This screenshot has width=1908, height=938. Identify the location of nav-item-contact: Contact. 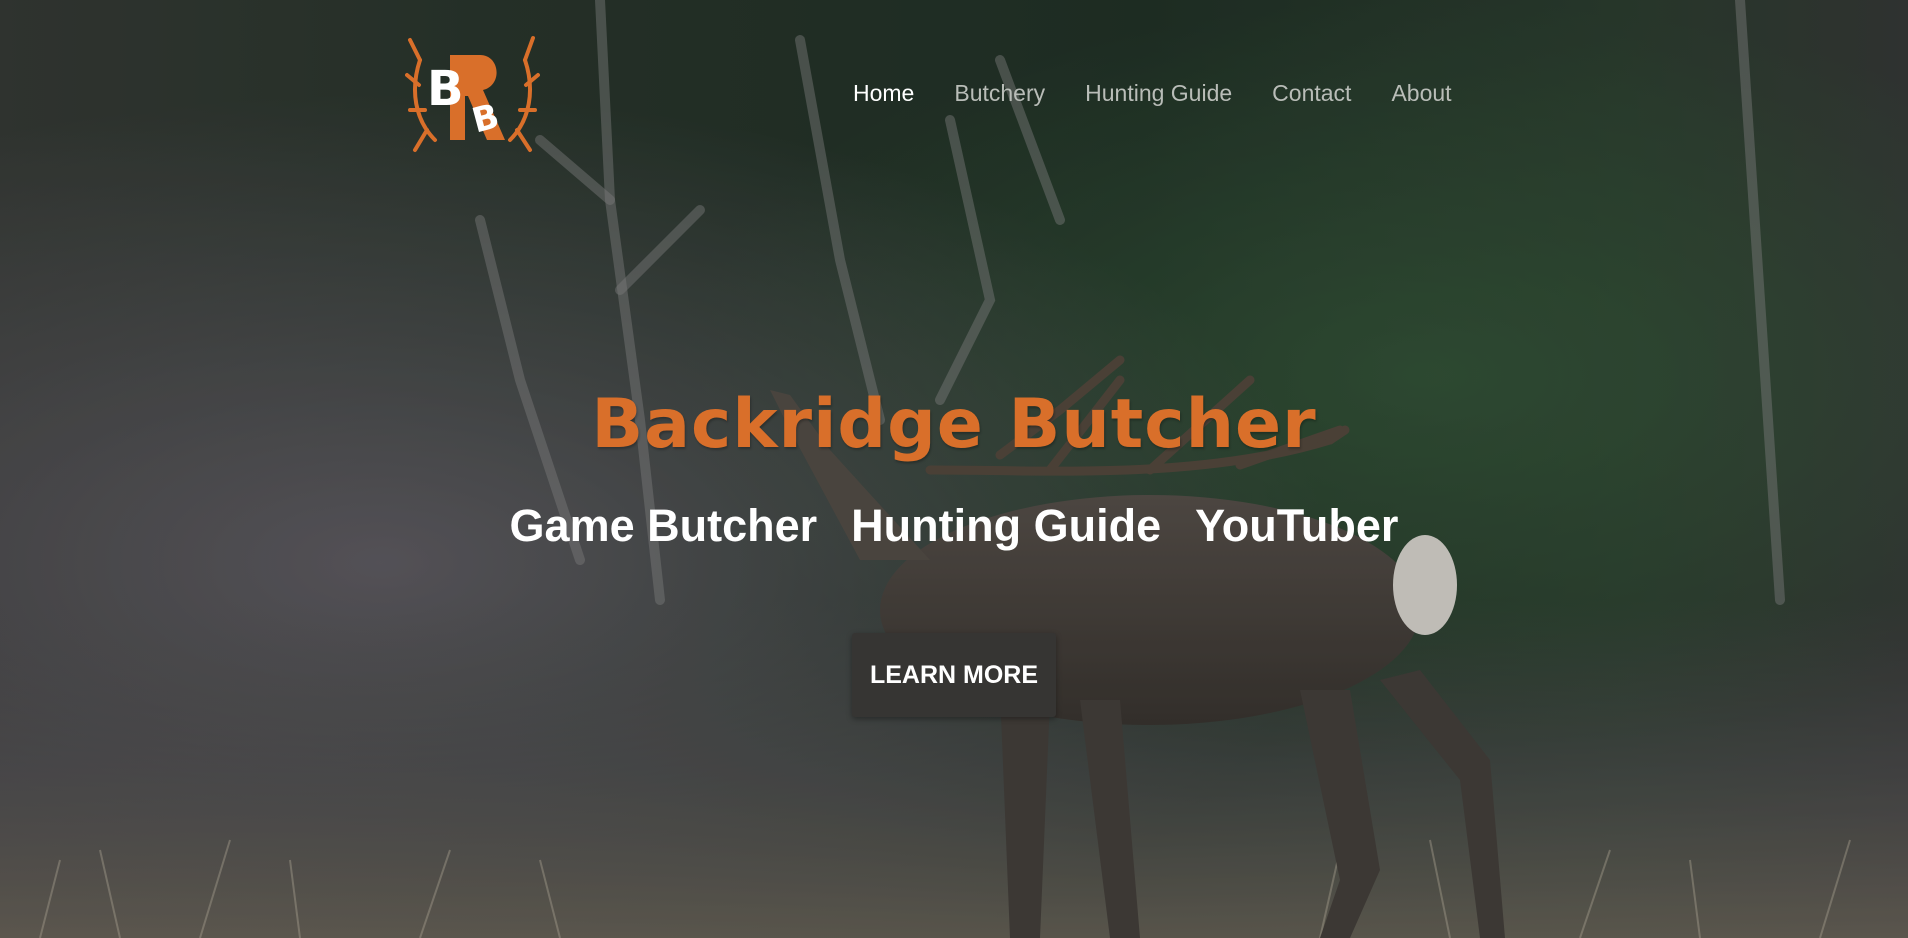
(1311, 93).